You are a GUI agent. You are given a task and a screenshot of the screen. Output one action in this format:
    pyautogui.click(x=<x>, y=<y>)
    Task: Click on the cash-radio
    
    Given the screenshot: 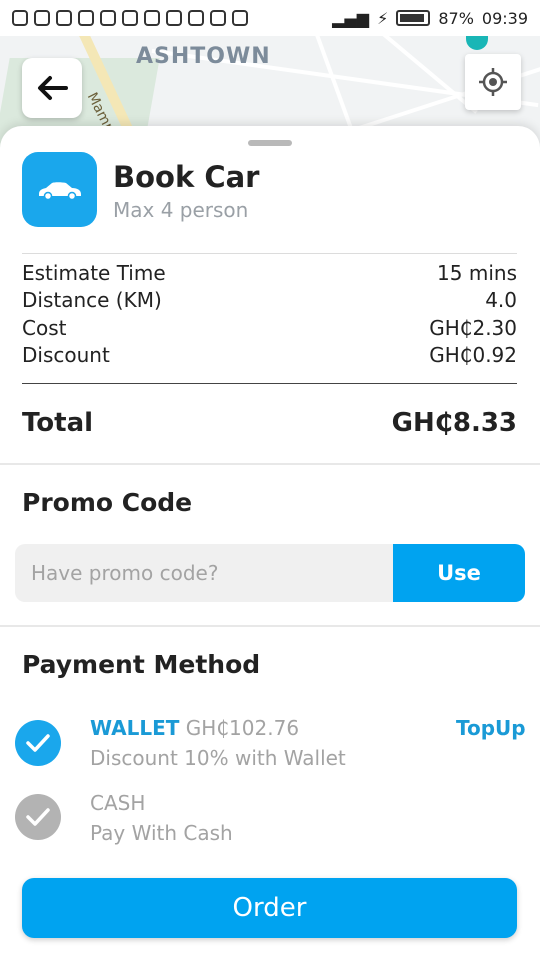 What is the action you would take?
    pyautogui.click(x=38, y=817)
    